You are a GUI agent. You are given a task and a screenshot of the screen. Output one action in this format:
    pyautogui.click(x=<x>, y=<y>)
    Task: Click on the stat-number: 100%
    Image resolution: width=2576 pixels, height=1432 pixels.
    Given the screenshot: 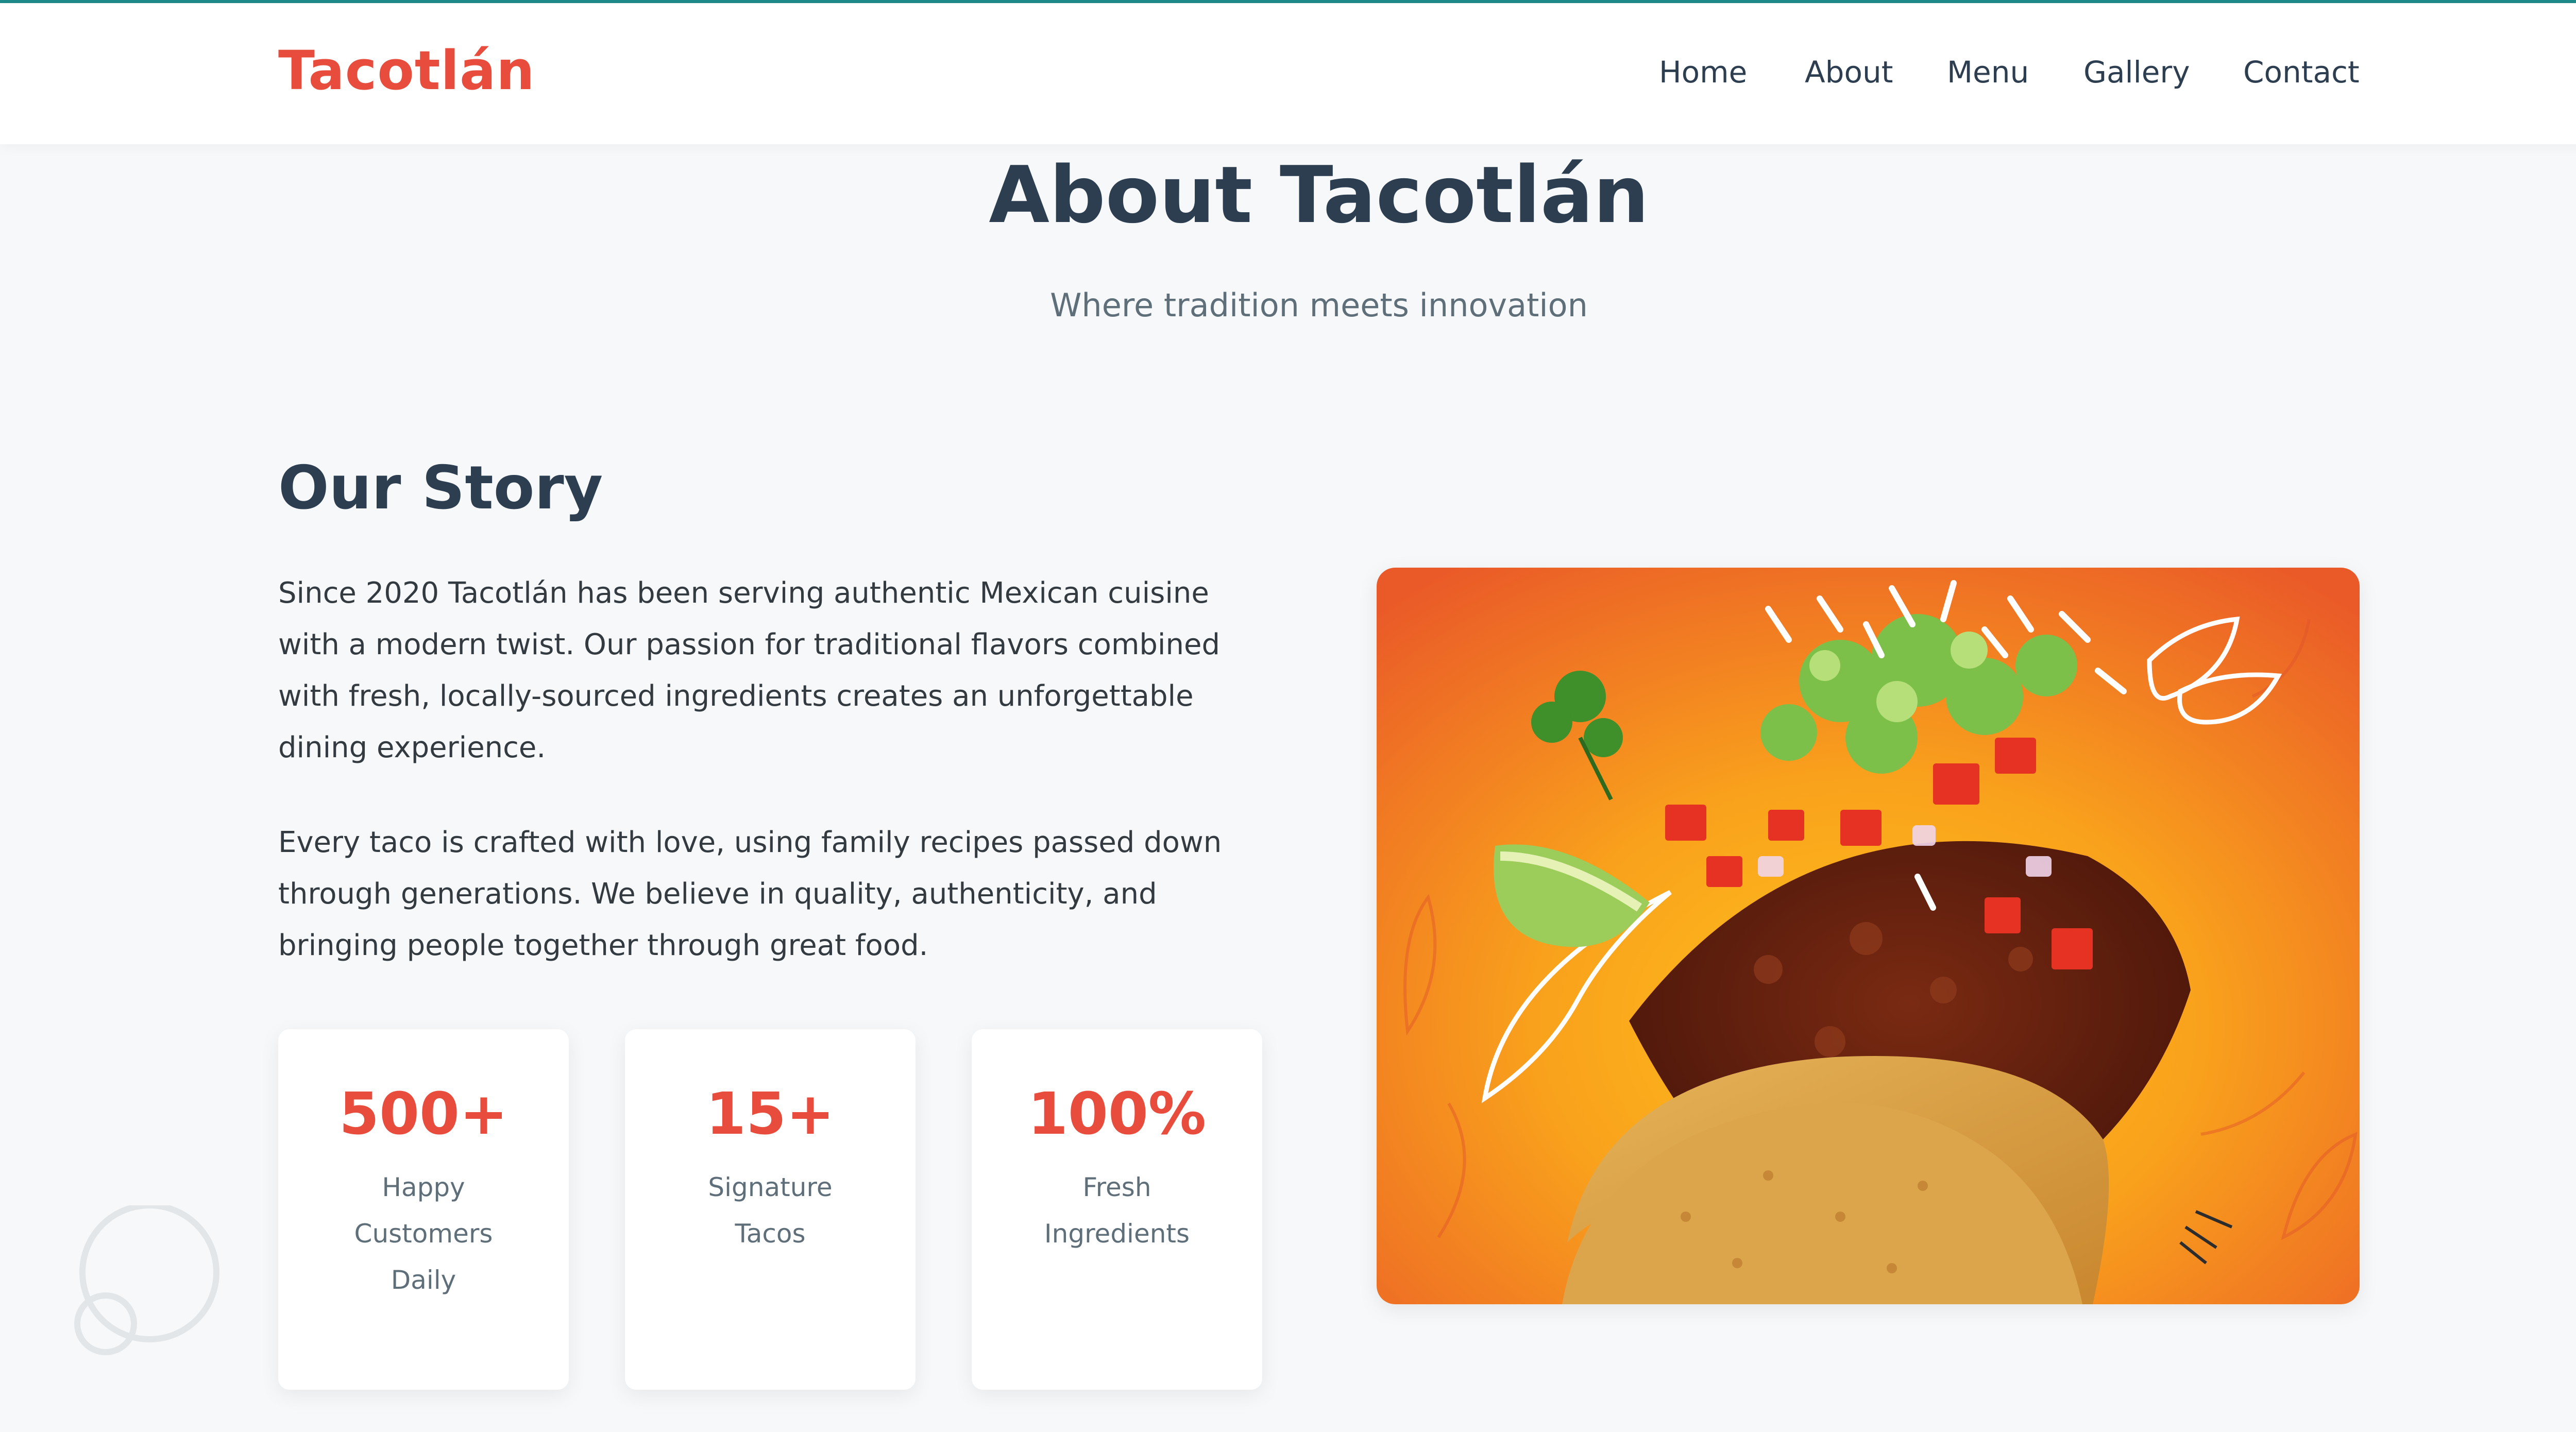 What is the action you would take?
    pyautogui.click(x=1116, y=1114)
    